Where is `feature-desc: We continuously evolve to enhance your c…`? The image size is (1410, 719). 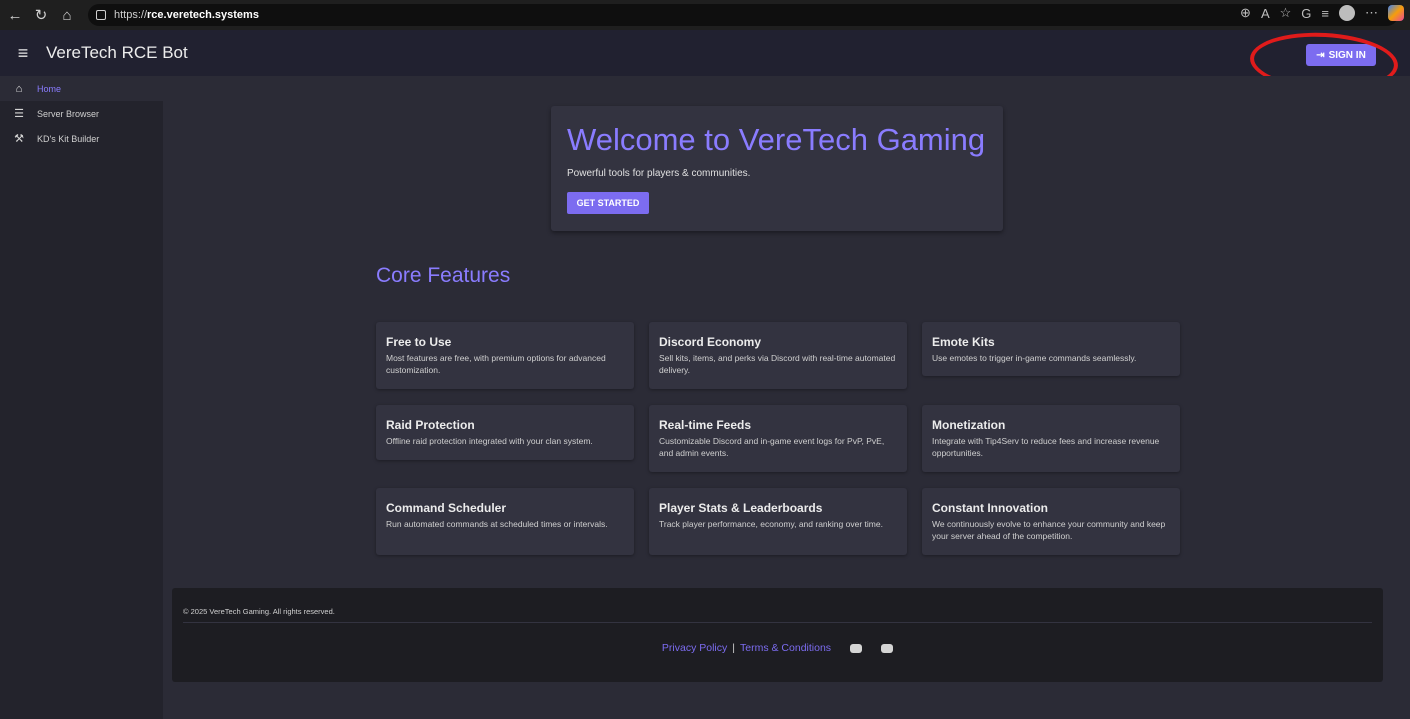
feature-desc: We continuously evolve to enhance your c… is located at coordinates (1049, 530).